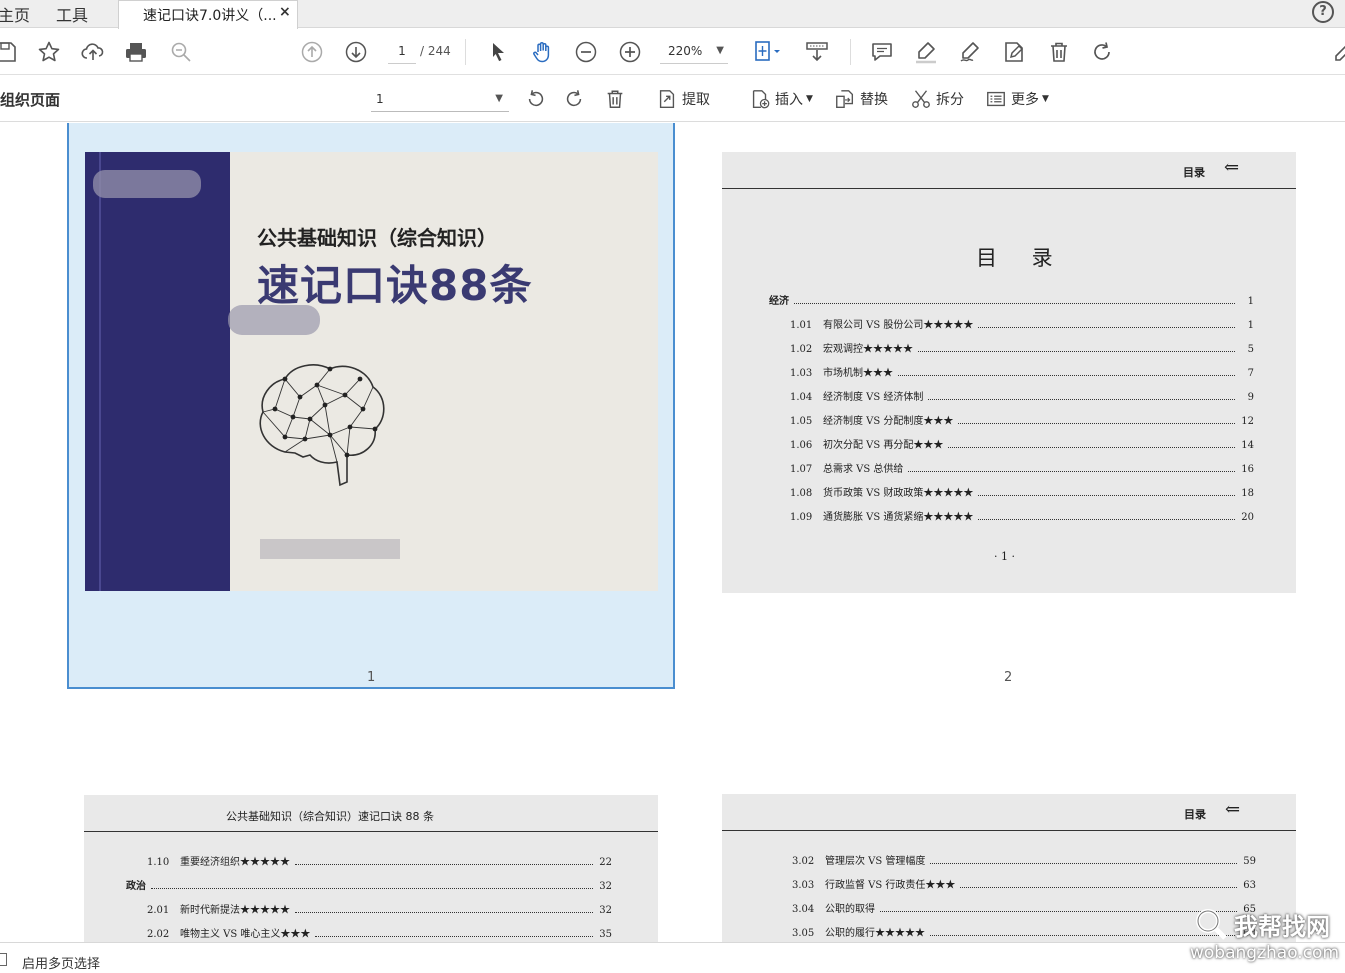  Describe the element at coordinates (630, 52) in the screenshot. I see `zoom-plus-icon` at that location.